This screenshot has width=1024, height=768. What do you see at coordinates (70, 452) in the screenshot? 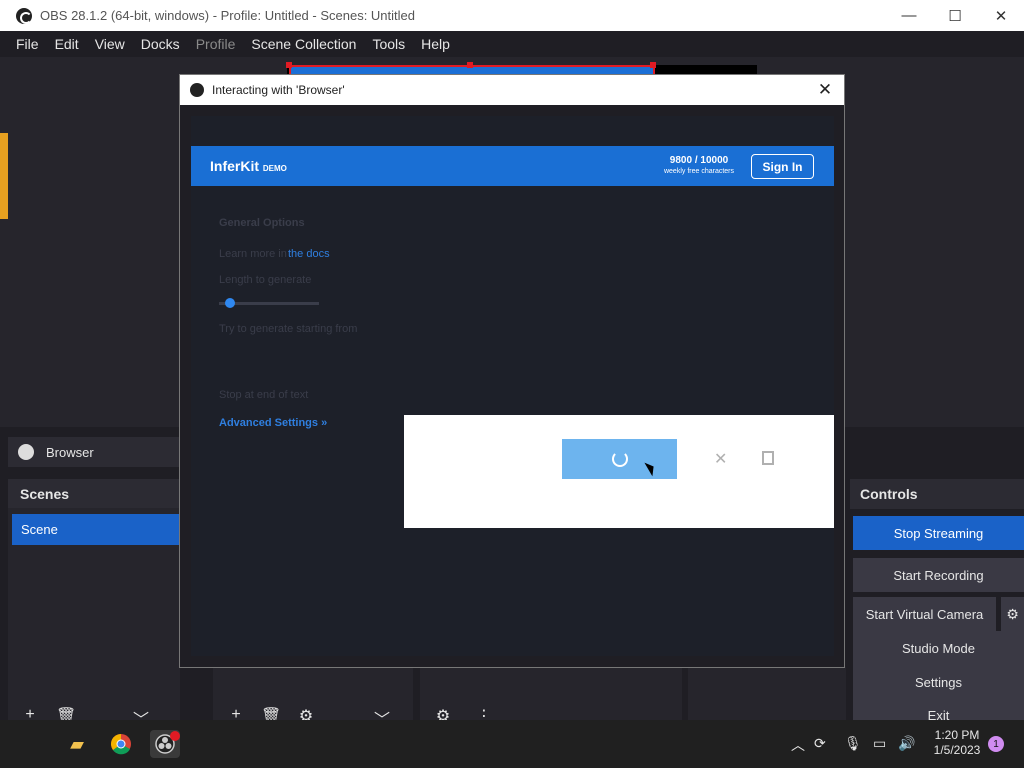
I see `source-name: Browser` at bounding box center [70, 452].